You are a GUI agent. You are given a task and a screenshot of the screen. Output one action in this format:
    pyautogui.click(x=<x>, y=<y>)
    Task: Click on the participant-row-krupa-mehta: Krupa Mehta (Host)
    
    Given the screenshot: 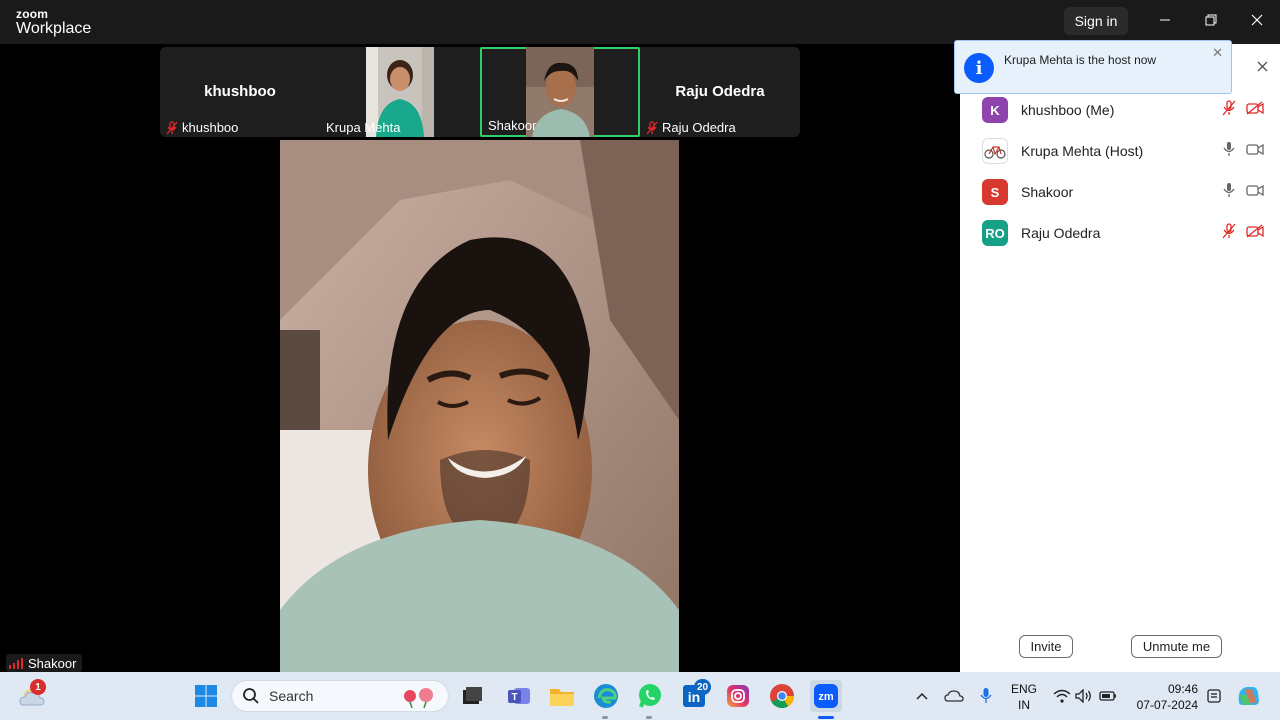 What is the action you would take?
    pyautogui.click(x=1127, y=151)
    